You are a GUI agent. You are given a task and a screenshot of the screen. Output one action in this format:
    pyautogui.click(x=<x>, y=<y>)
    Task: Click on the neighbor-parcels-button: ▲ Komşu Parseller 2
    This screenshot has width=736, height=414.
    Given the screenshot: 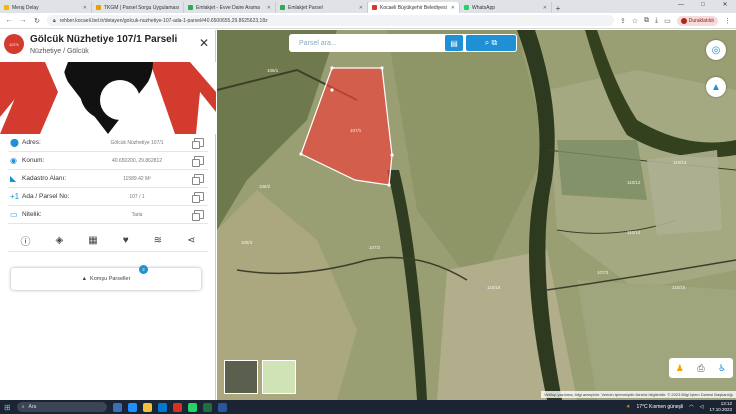 What is the action you would take?
    pyautogui.click(x=106, y=277)
    